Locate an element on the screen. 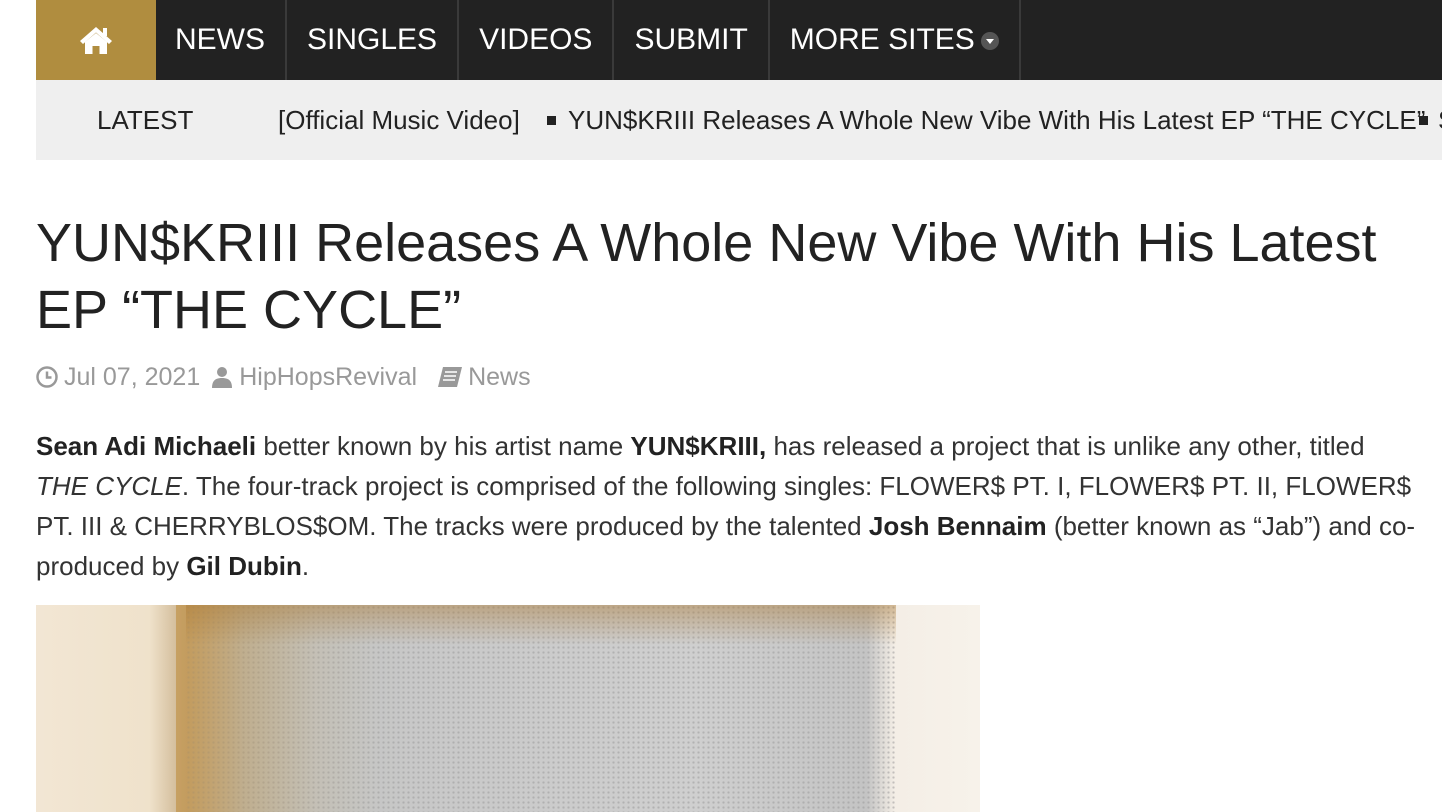 This screenshot has height=812, width=1442. post-category: News is located at coordinates (484, 377).